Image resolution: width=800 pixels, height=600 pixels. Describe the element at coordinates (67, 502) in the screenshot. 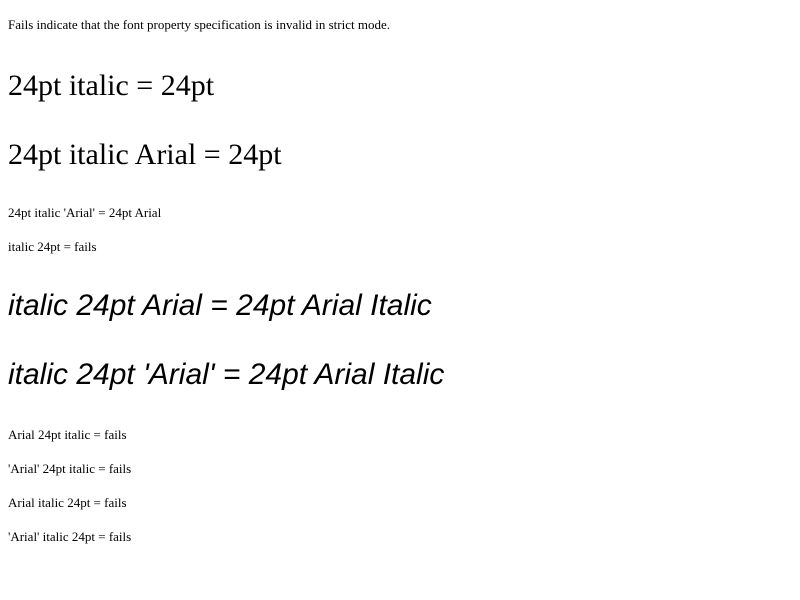

I see `test-line: Arial italic 24pt = fails` at that location.